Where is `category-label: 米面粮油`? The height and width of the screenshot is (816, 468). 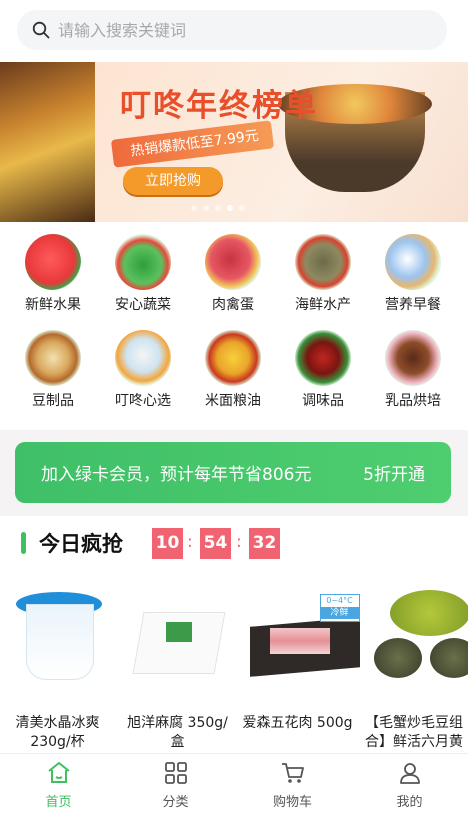
category-label: 米面粮油 is located at coordinates (233, 401).